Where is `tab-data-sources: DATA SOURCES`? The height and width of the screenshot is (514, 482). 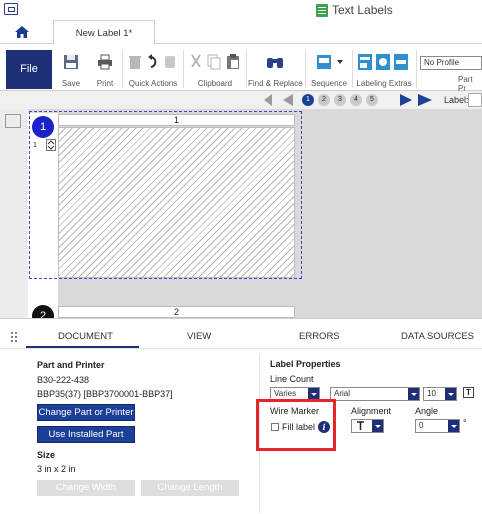
tab-data-sources: DATA SOURCES is located at coordinates (437, 336).